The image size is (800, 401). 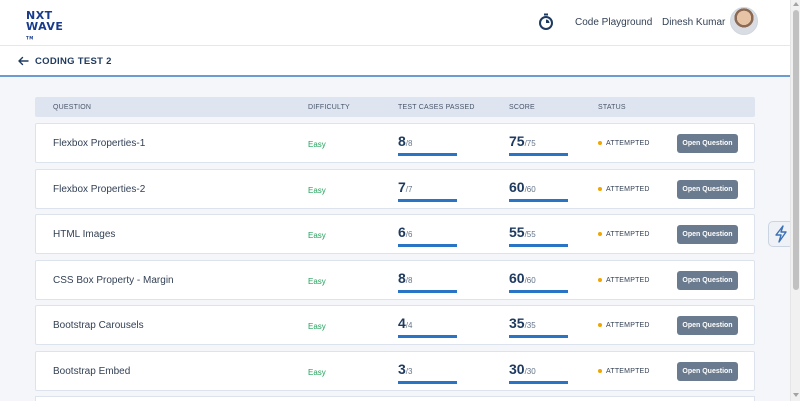 I want to click on test-cases-passed: 8/8, so click(x=427, y=144).